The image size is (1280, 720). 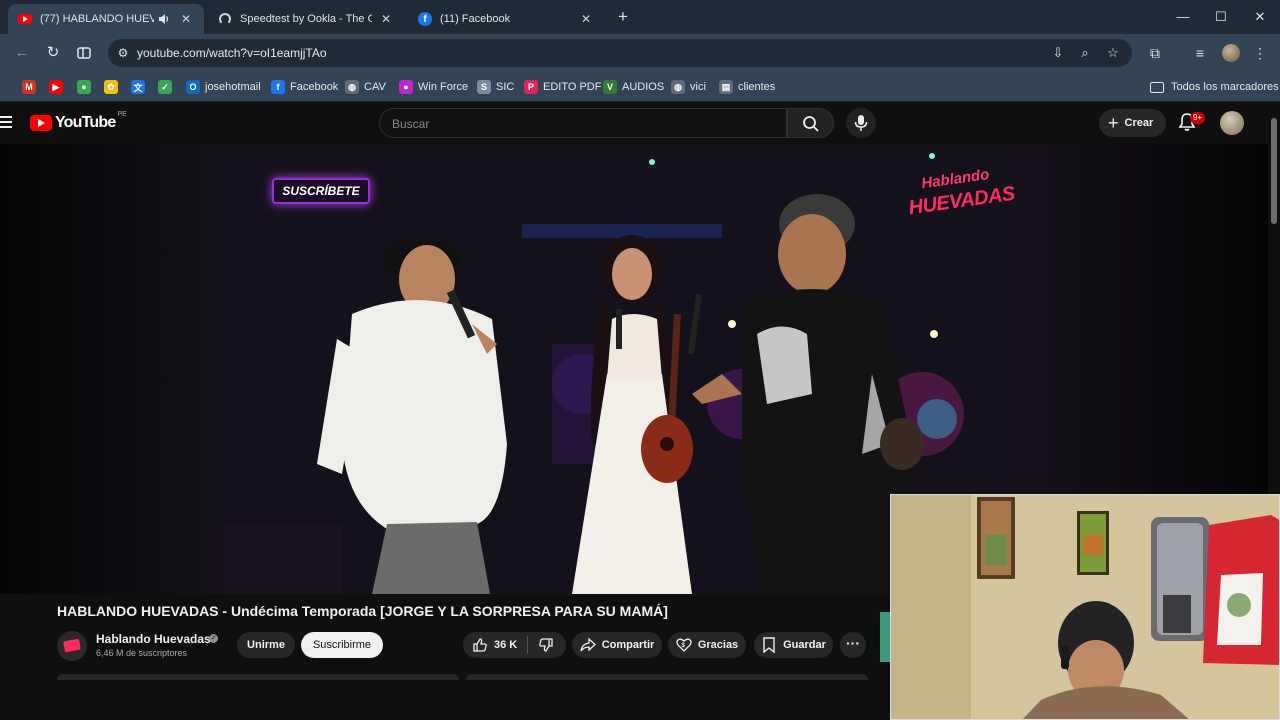 What do you see at coordinates (505, 645) in the screenshot?
I see `like-count: 36 K` at bounding box center [505, 645].